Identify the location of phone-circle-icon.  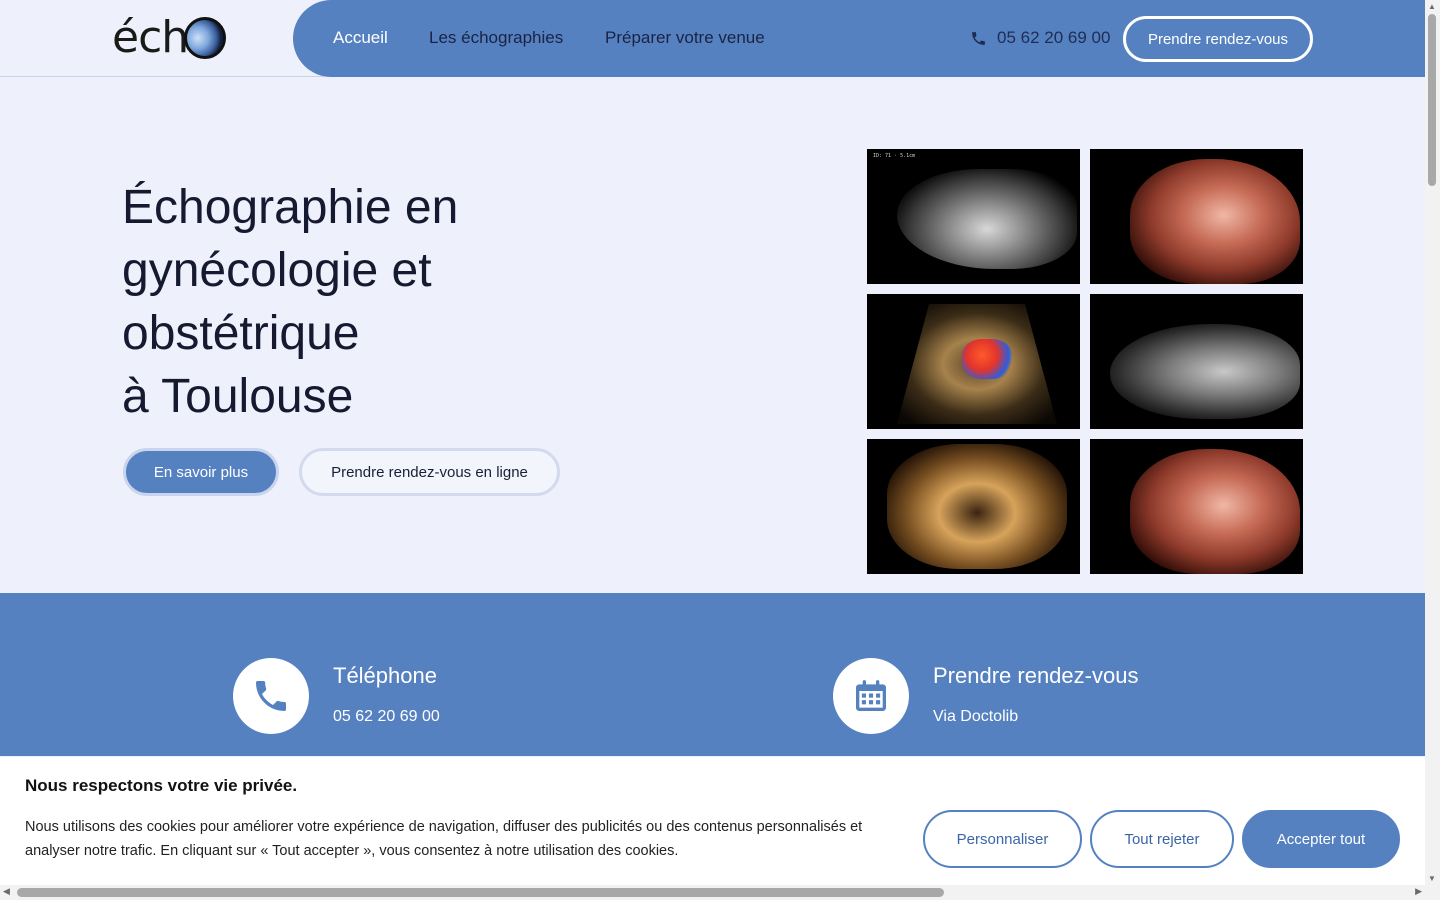
(271, 696).